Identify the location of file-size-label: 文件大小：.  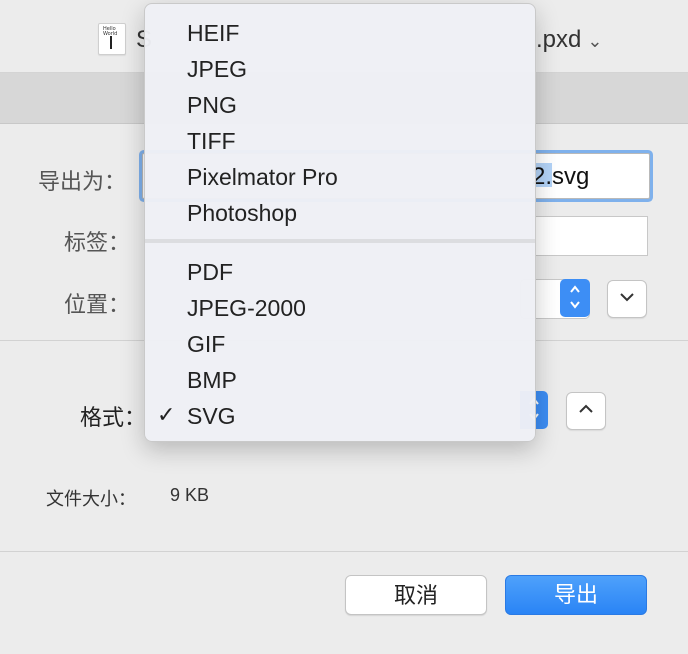
(91, 499).